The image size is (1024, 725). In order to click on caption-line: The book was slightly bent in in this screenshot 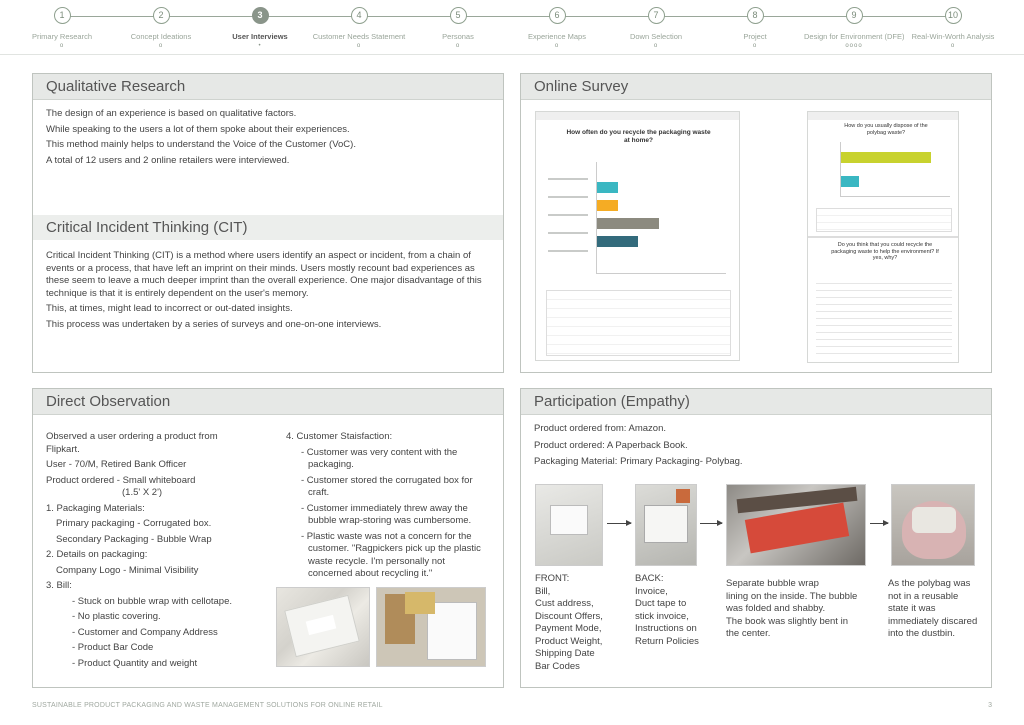, I will do `click(787, 621)`.